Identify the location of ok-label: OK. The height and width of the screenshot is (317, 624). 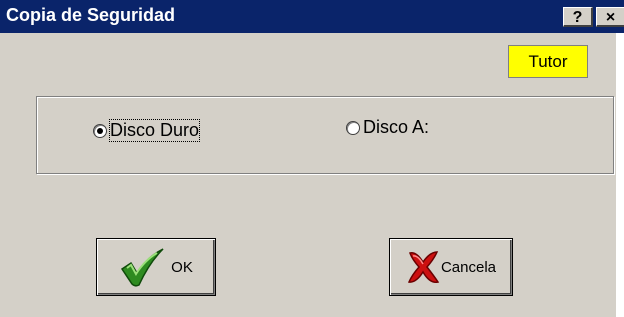
(182, 267).